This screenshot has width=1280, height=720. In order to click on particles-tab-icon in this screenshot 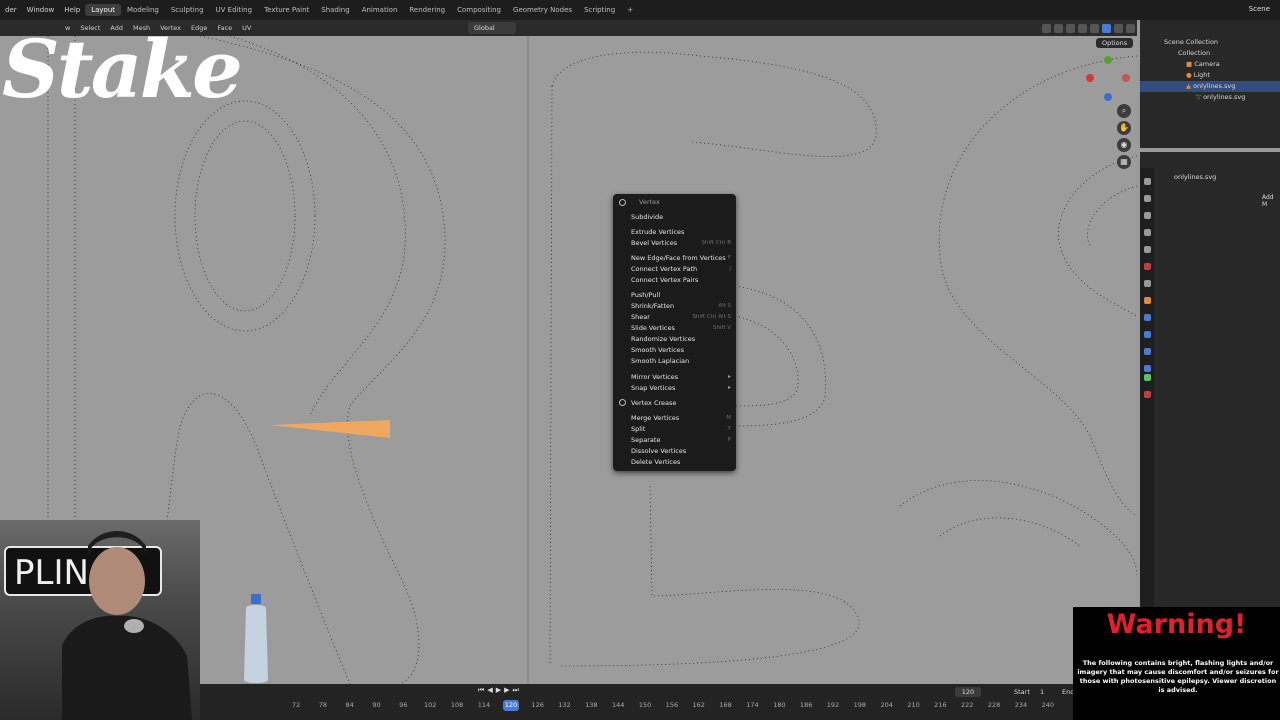, I will do `click(1147, 334)`.